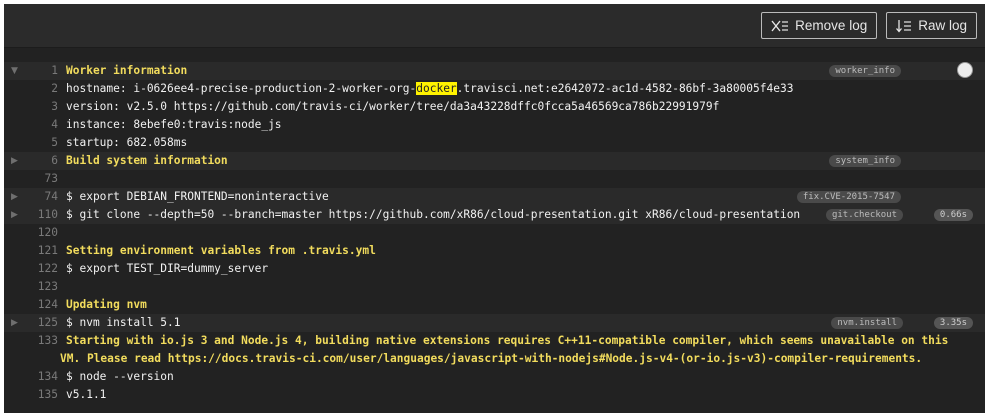 The height and width of the screenshot is (413, 989). What do you see at coordinates (494, 323) in the screenshot?
I see `log-line: ▶ 125 $ nvm install 5.1 nvm.install 3.35s` at bounding box center [494, 323].